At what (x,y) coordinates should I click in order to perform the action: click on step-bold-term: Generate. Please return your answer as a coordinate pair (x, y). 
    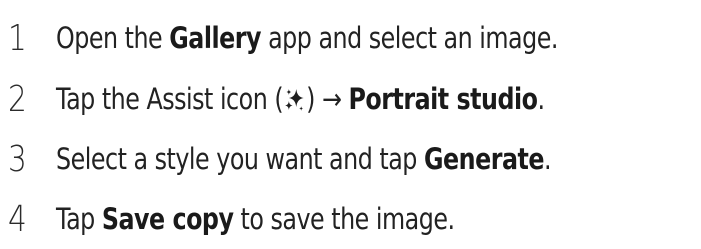
    Looking at the image, I should click on (484, 159).